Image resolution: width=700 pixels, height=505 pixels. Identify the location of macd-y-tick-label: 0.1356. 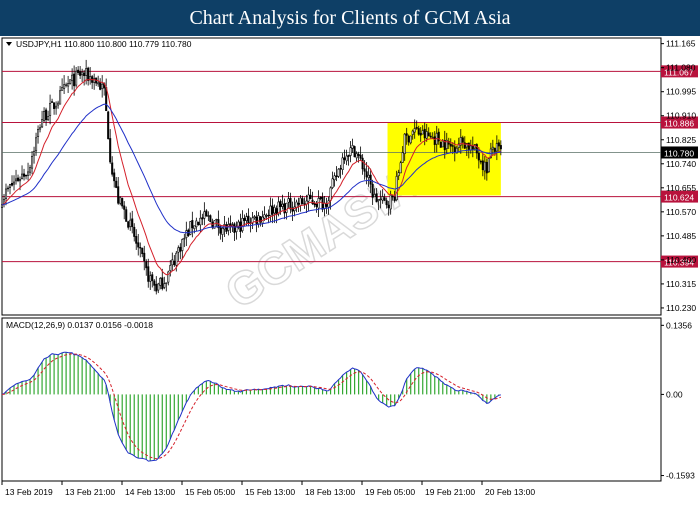
(679, 325).